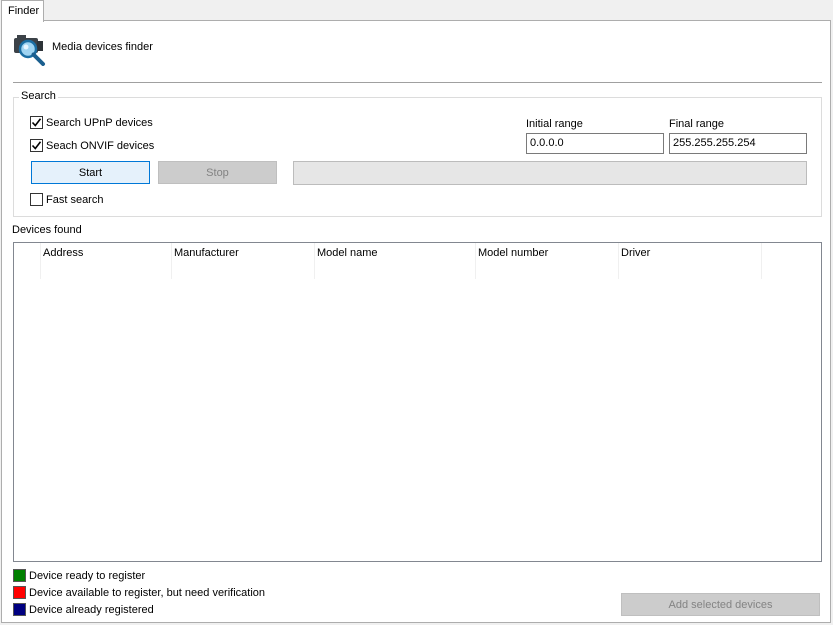  Describe the element at coordinates (99, 122) in the screenshot. I see `upnp-checkbox-label: Search UPnP devices` at that location.